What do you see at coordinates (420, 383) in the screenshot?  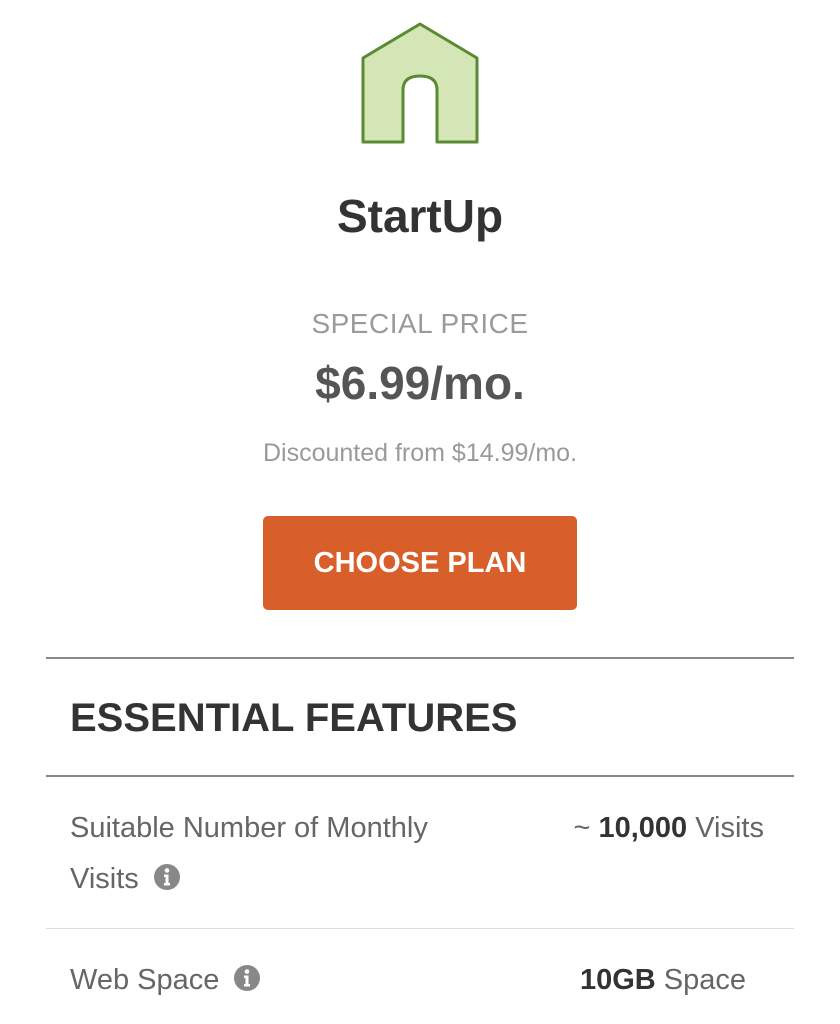 I see `plan-price: $6.99/mo.` at bounding box center [420, 383].